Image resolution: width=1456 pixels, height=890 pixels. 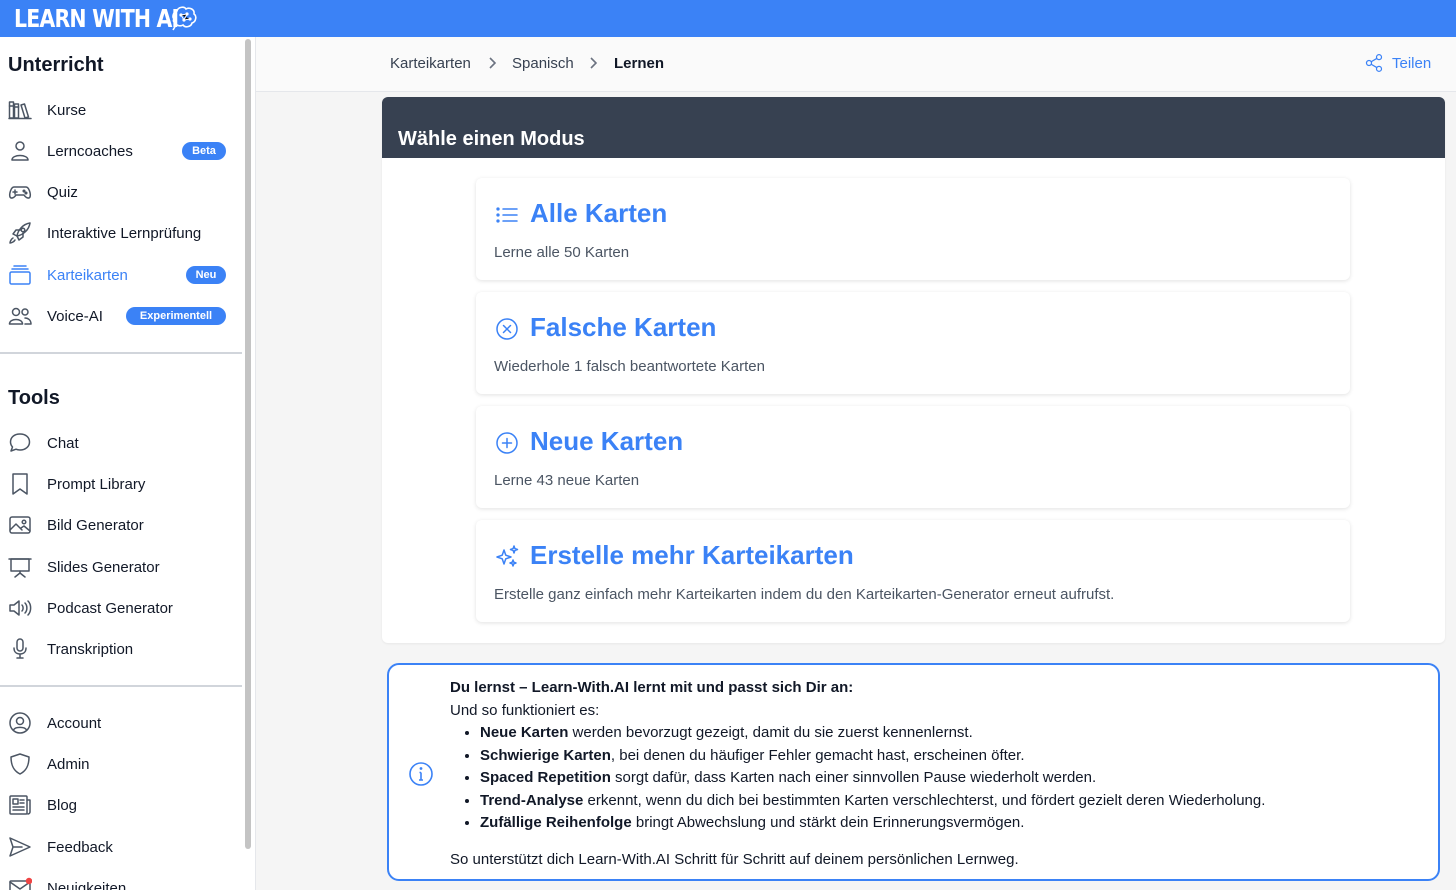 I want to click on breadcrumb-bar: Karteikarten Spanisch Lernen Teilen, so click(x=856, y=64).